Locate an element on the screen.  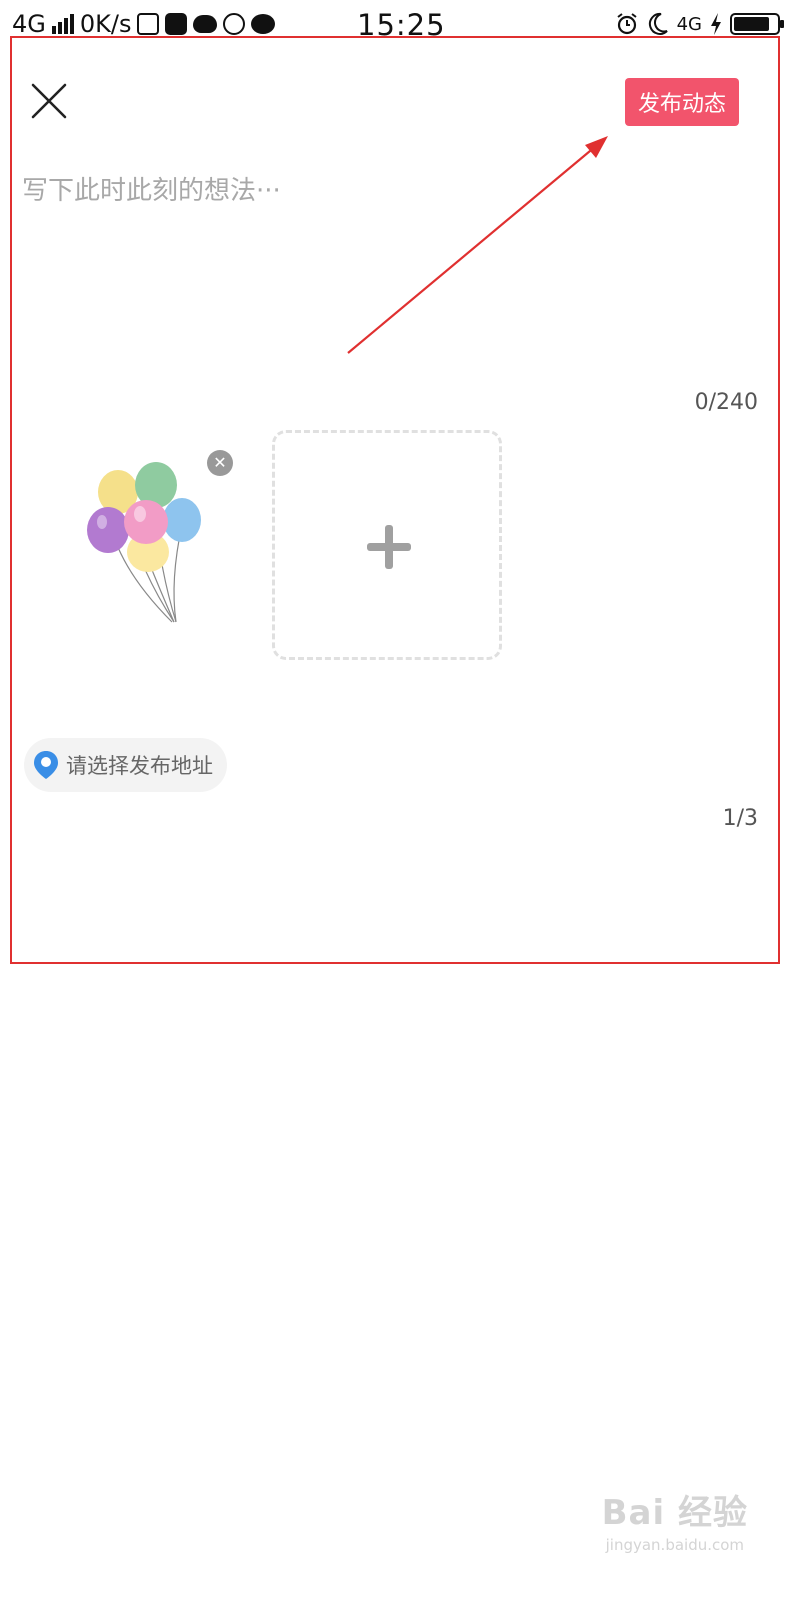
speed-label: 0K/s is located at coordinates (105, 24).